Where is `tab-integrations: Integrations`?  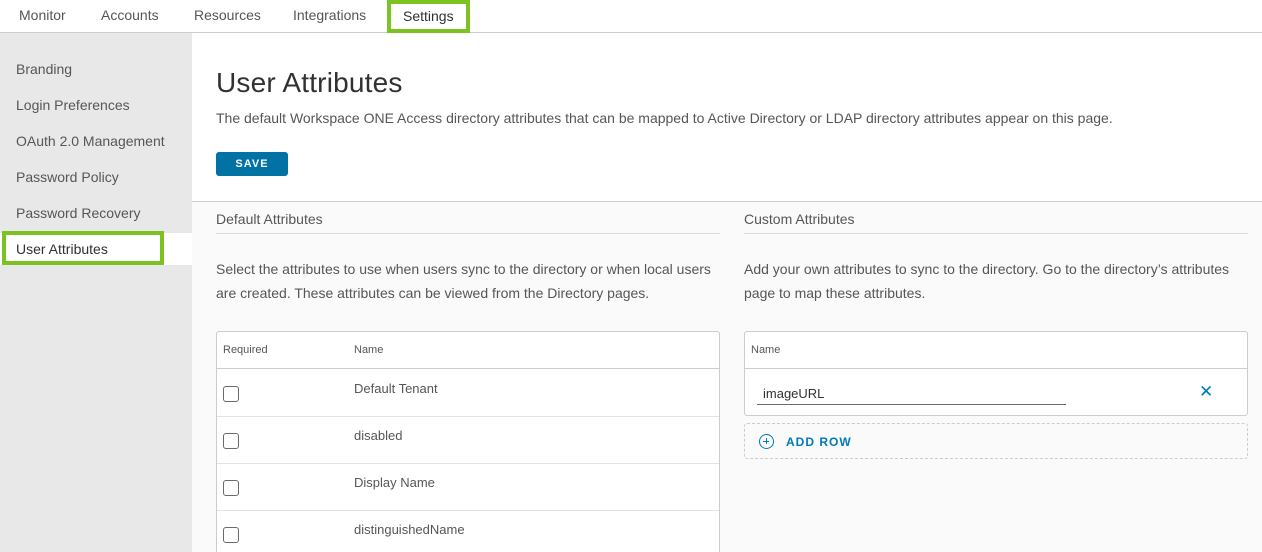
tab-integrations: Integrations is located at coordinates (329, 16).